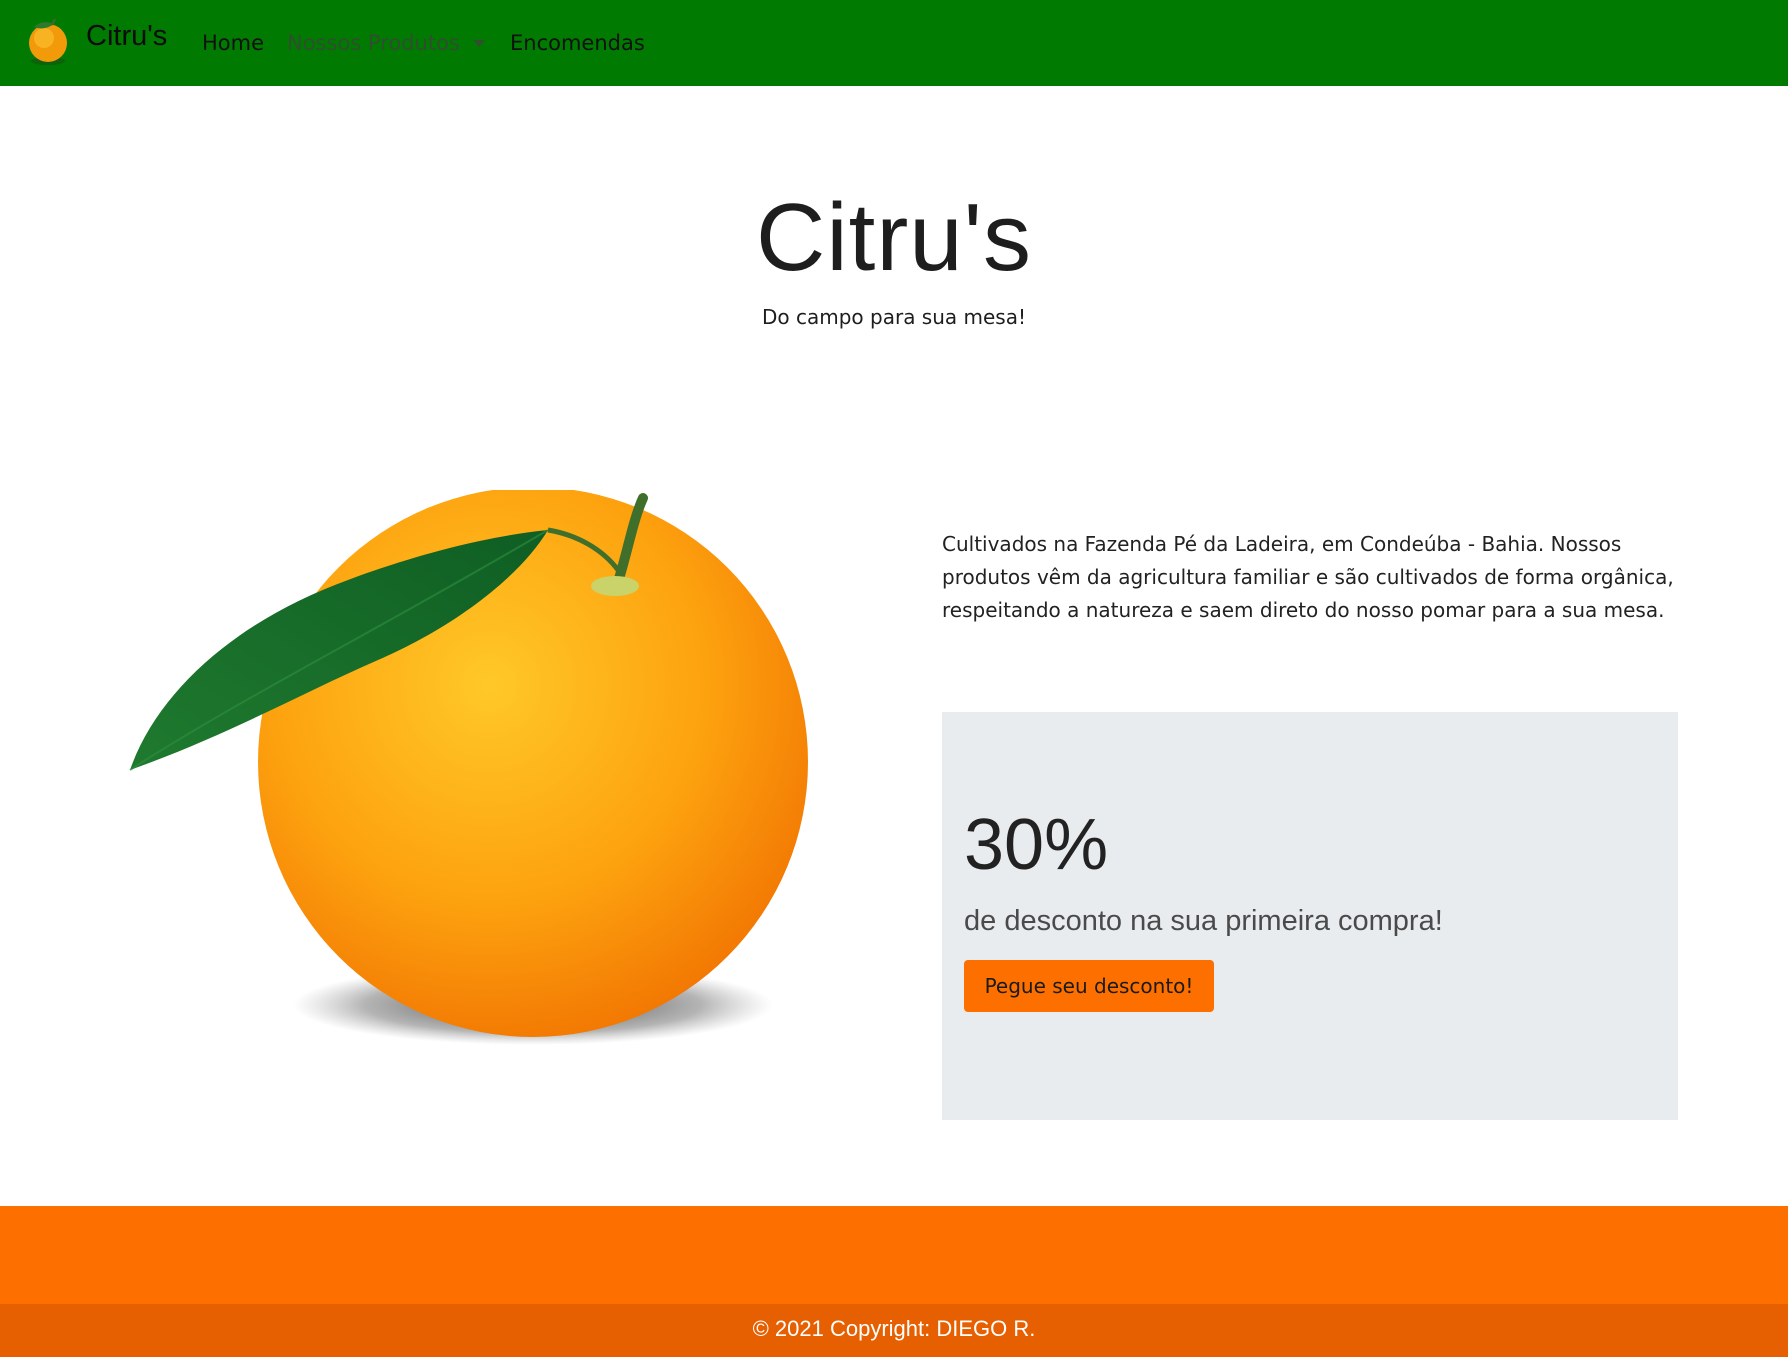 This screenshot has height=1357, width=1788. Describe the element at coordinates (894, 43) in the screenshot. I see `navbar: Citru's Home Nossos Produtos Encomendas` at that location.